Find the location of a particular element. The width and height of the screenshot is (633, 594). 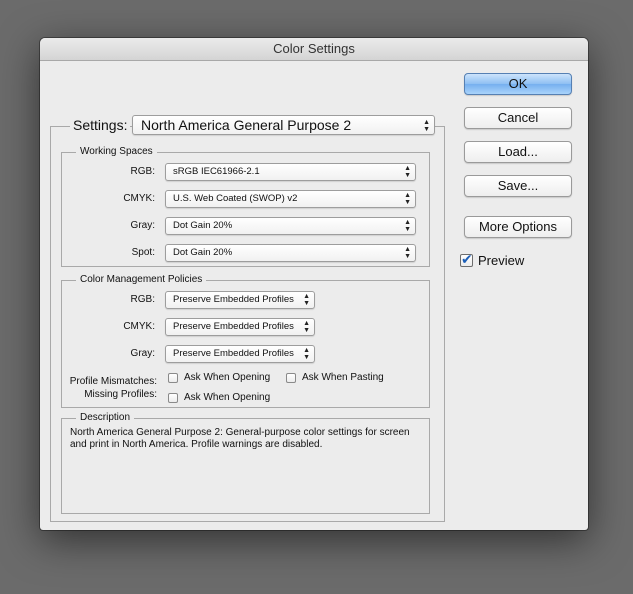

ws-rgb-popup: sRGB IEC61966-2.1 ▲ ▼ is located at coordinates (290, 172).